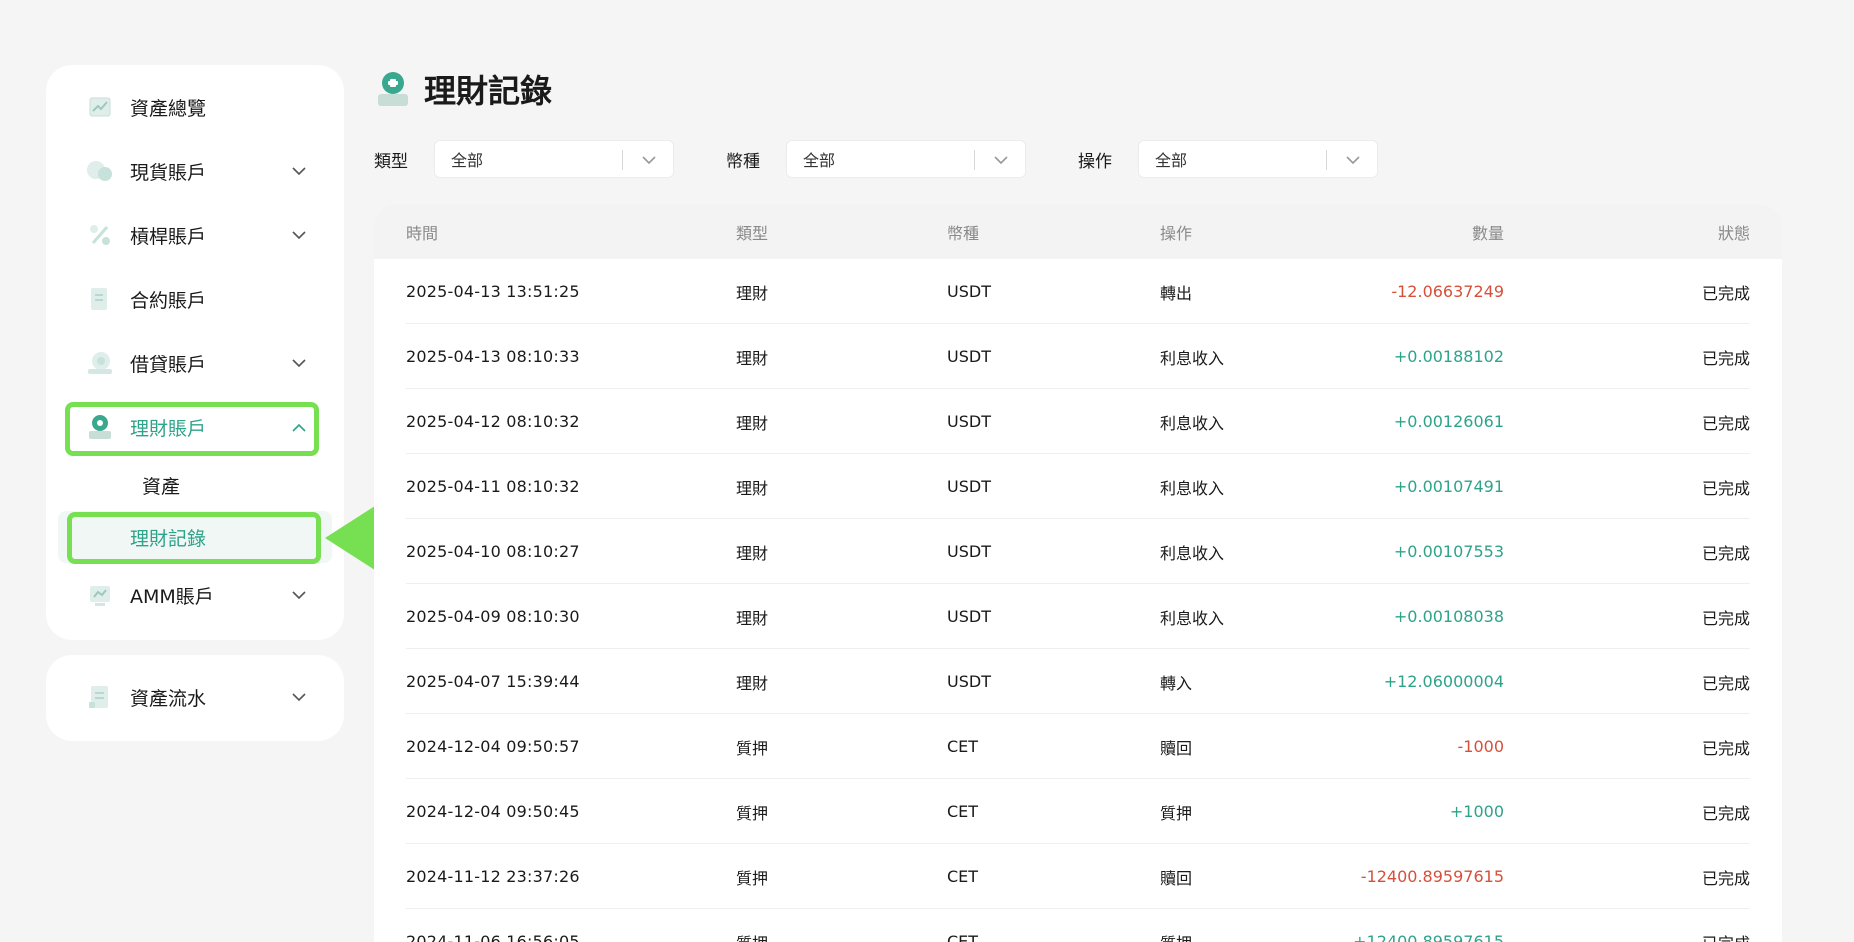  I want to click on cell-amount: -12.06637249, so click(1447, 291).